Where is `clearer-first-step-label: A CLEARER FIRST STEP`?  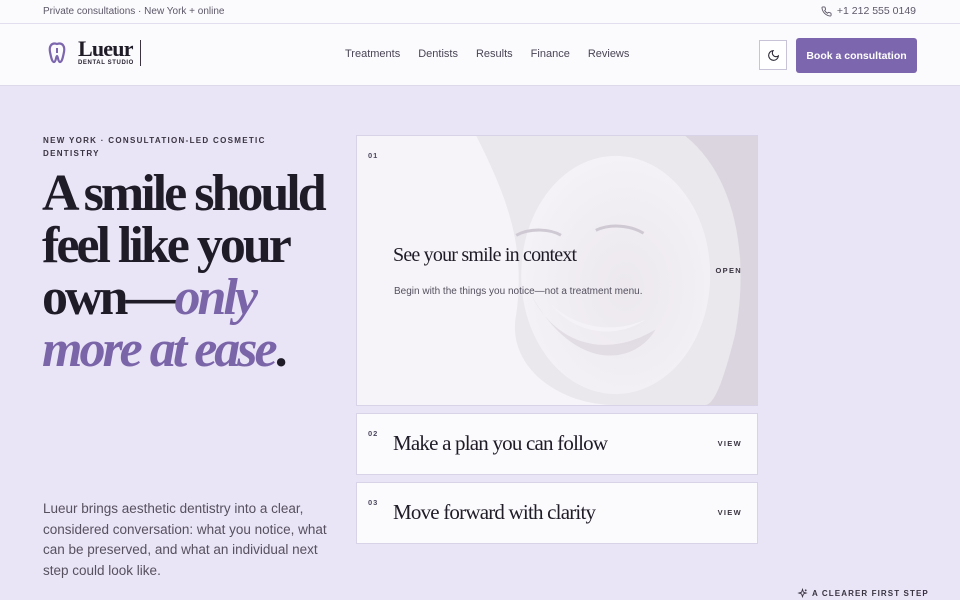
clearer-first-step-label: A CLEARER FIRST STEP is located at coordinates (870, 593).